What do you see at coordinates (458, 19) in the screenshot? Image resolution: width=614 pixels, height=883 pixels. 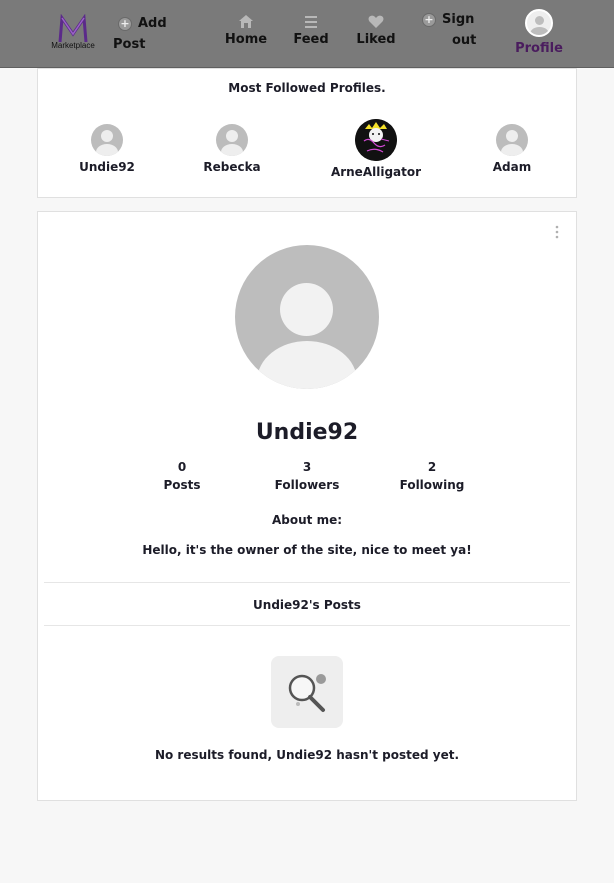 I see `sign-out-label-line1: Sign` at bounding box center [458, 19].